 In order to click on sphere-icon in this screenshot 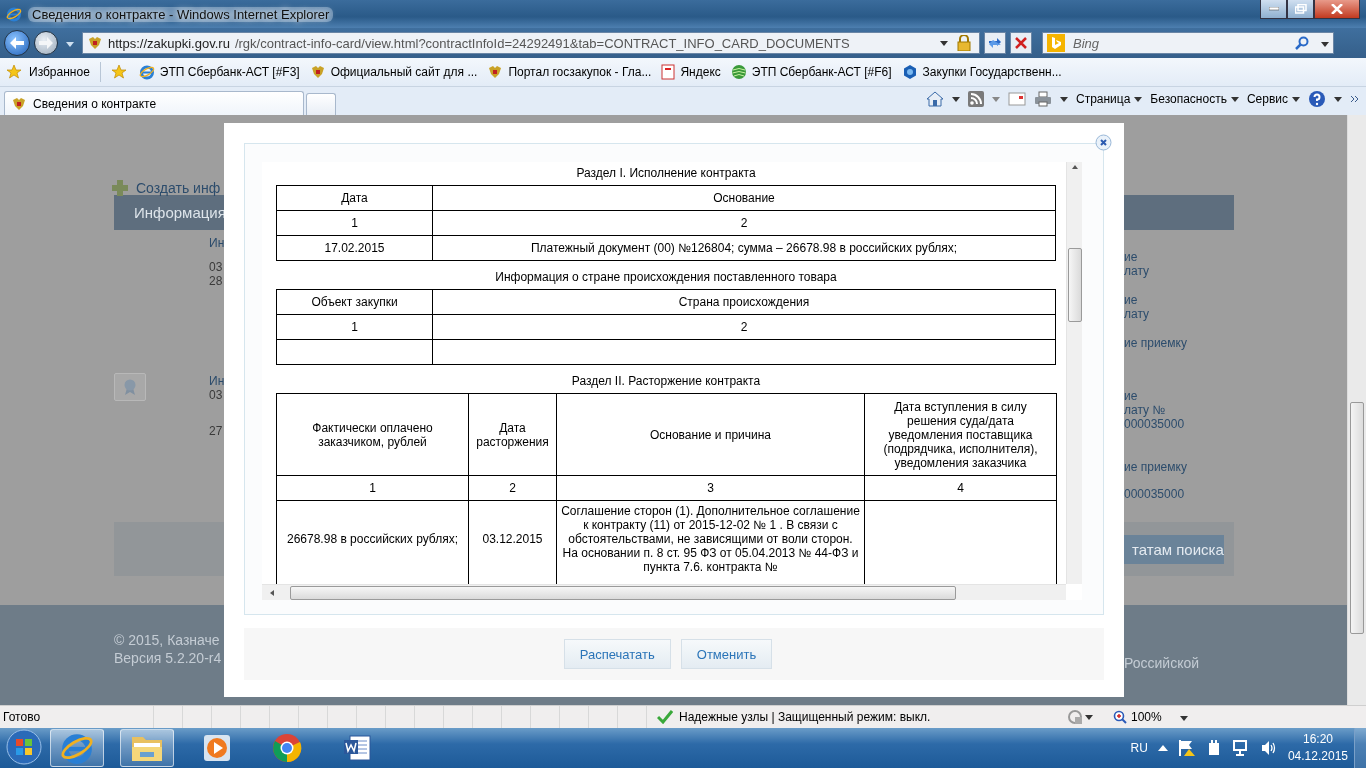, I will do `click(738, 72)`.